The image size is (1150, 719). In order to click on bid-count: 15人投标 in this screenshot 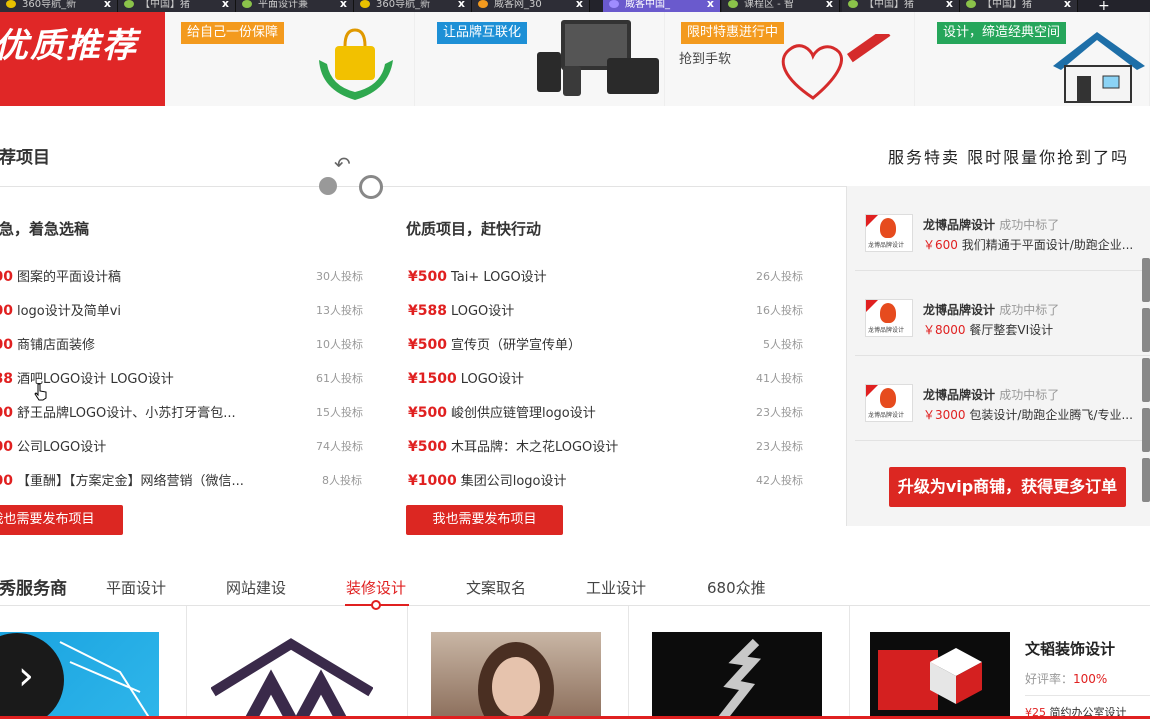, I will do `click(339, 412)`.